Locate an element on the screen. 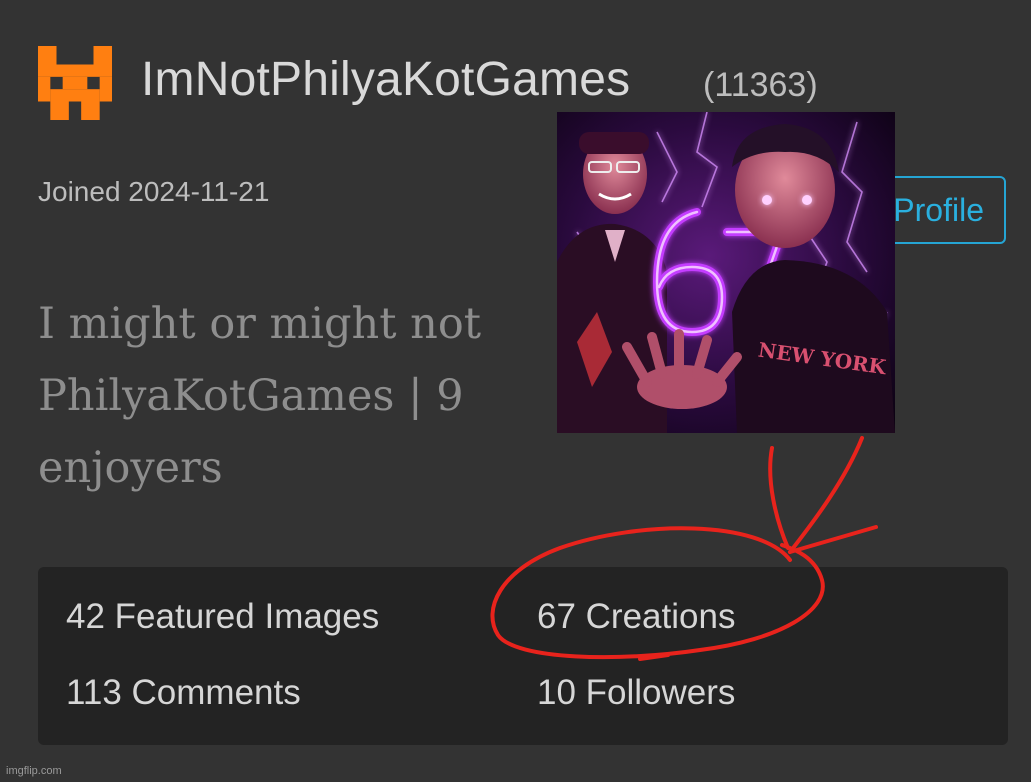 Image resolution: width=1031 pixels, height=782 pixels. pixel-cat-logo-icon is located at coordinates (75, 83).